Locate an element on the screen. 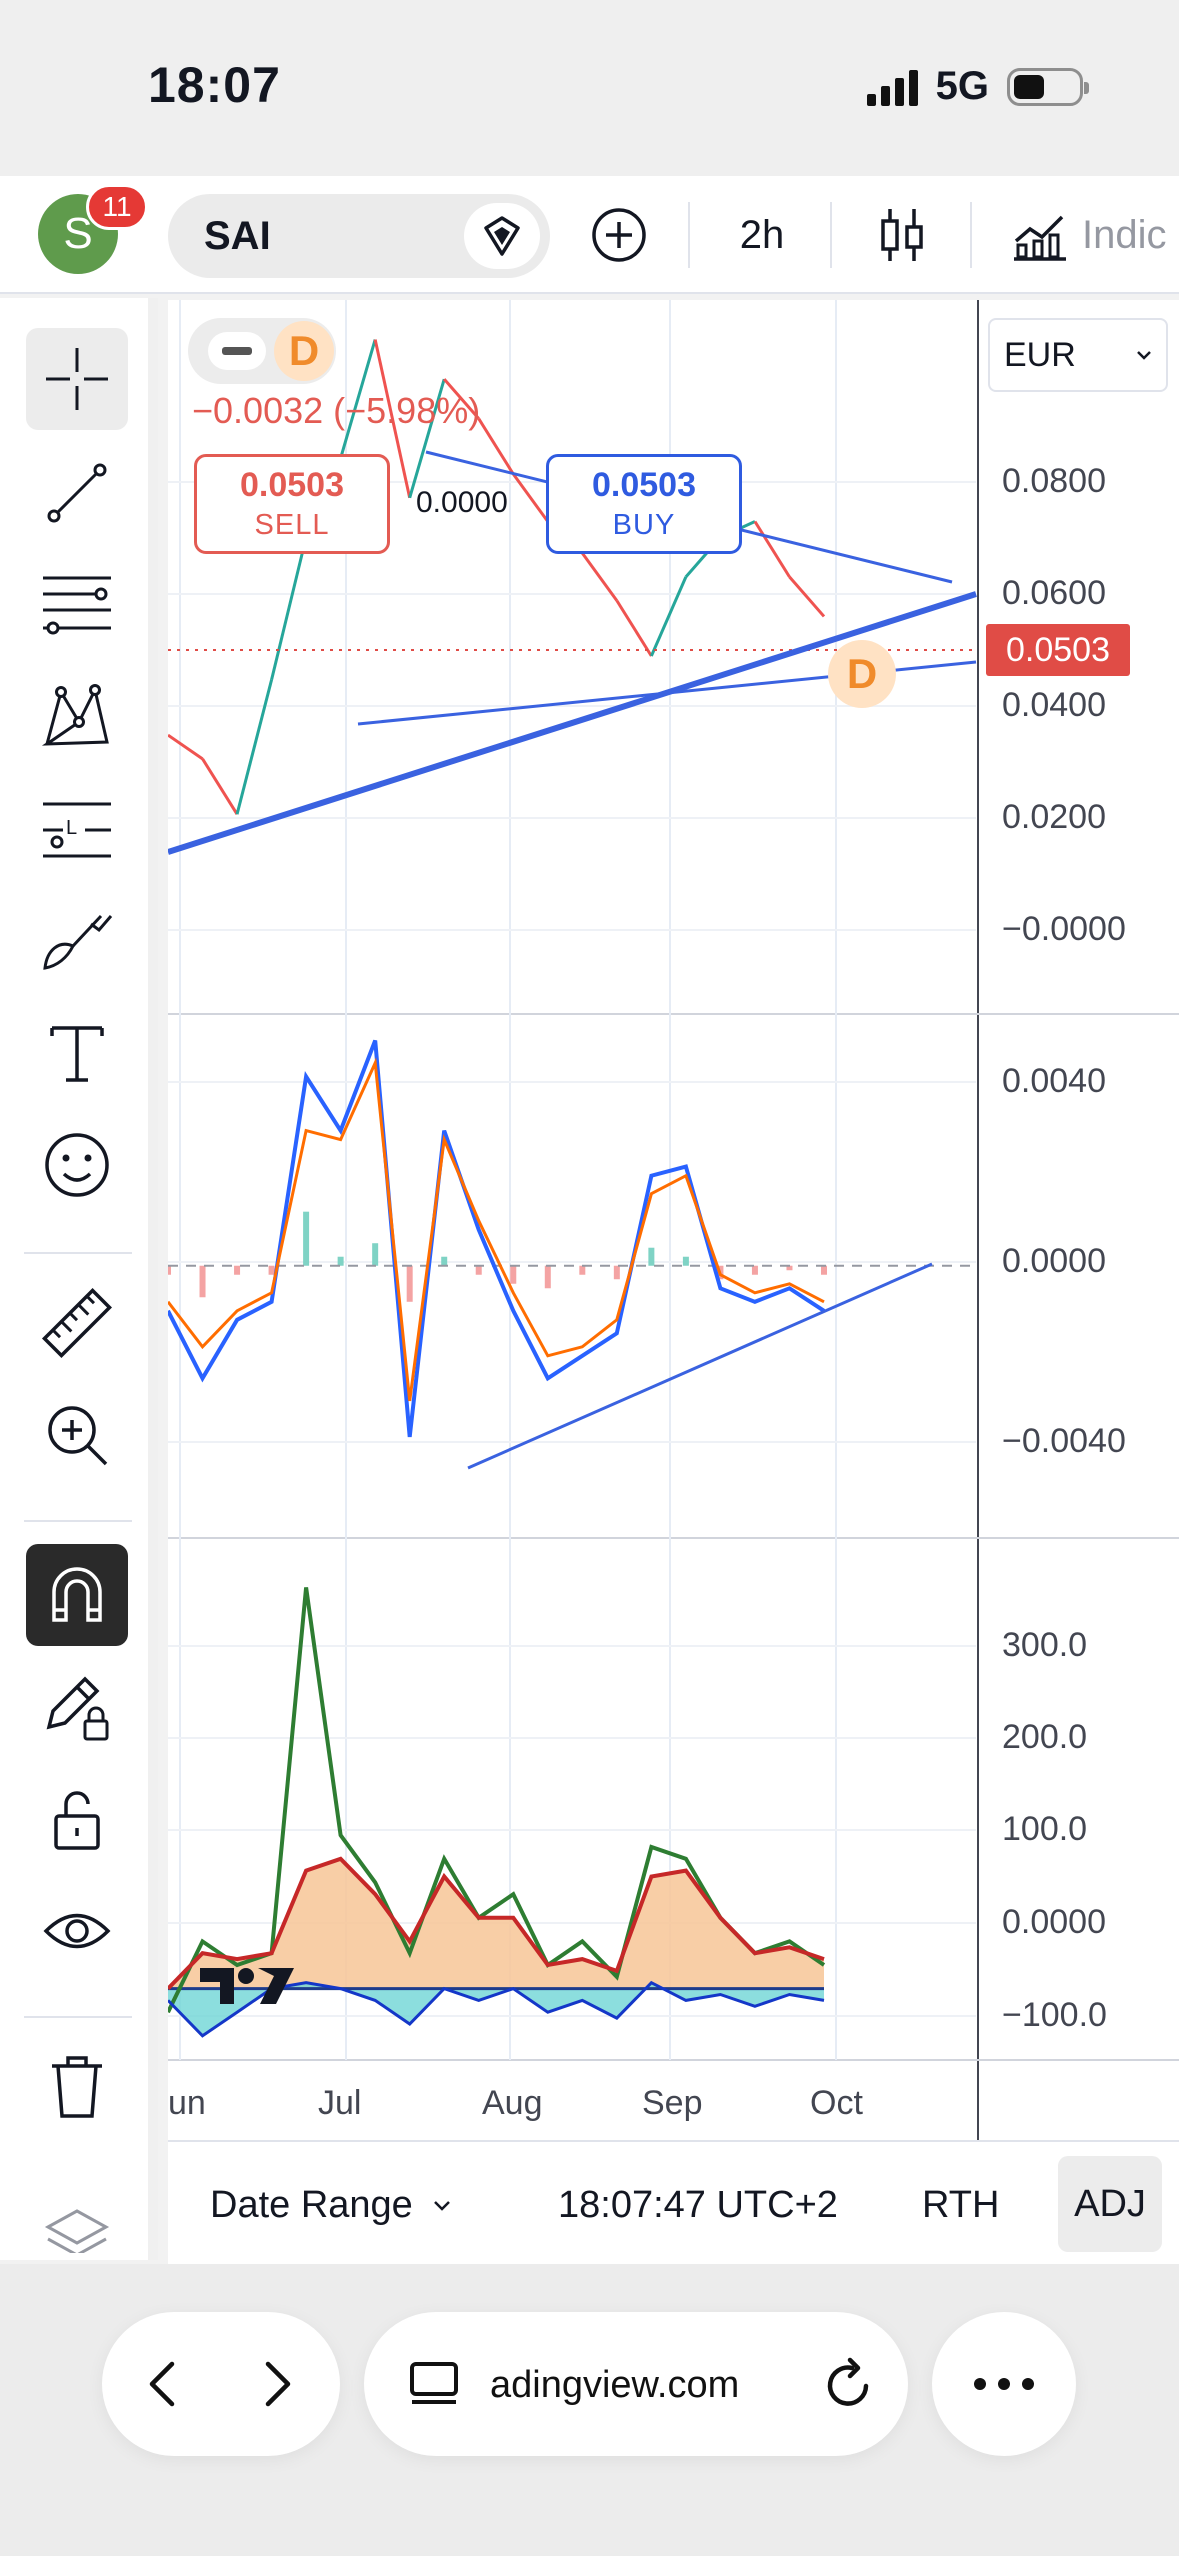 The width and height of the screenshot is (1179, 2556). fib-lines-icon is located at coordinates (77, 605).